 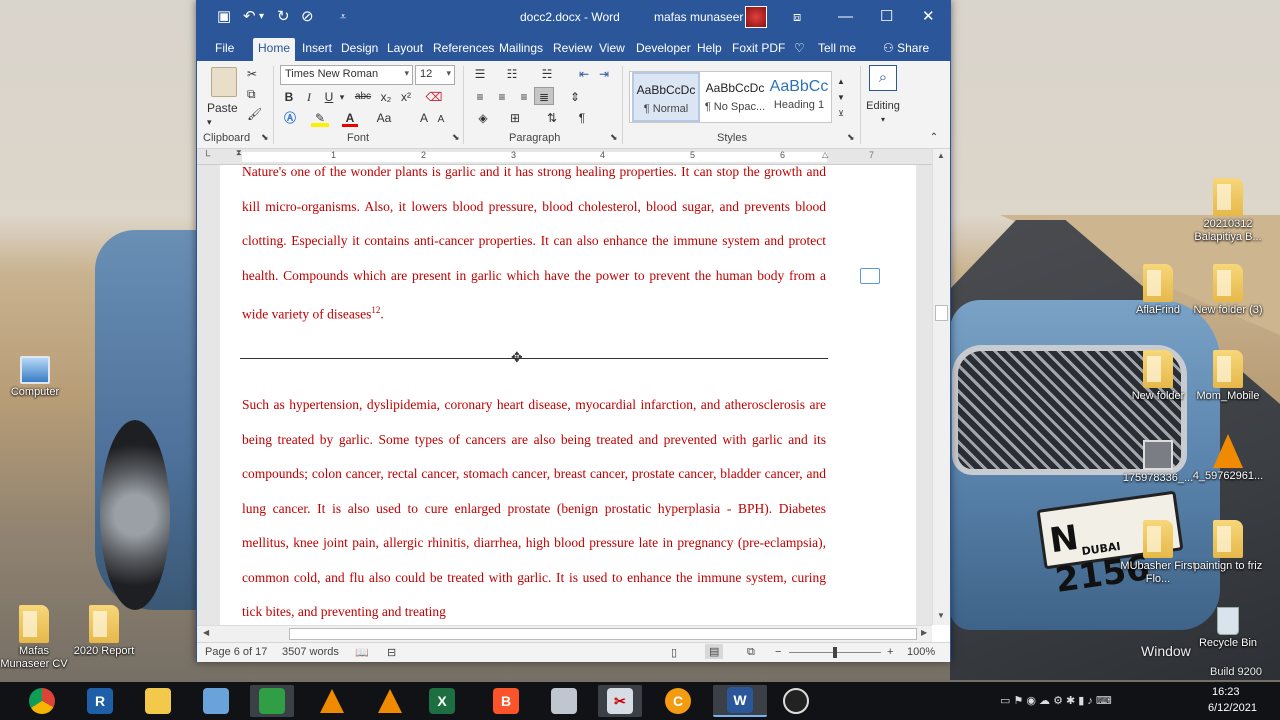 What do you see at coordinates (342, 97) in the screenshot?
I see `underline-dropdown-icon: ▾` at bounding box center [342, 97].